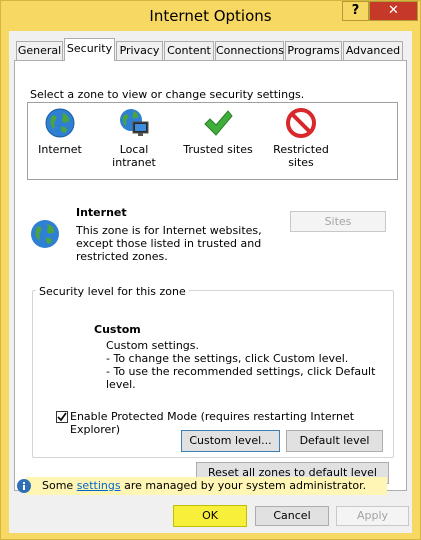 The image size is (421, 540). What do you see at coordinates (101, 212) in the screenshot?
I see `selected-zone-title: Internet` at bounding box center [101, 212].